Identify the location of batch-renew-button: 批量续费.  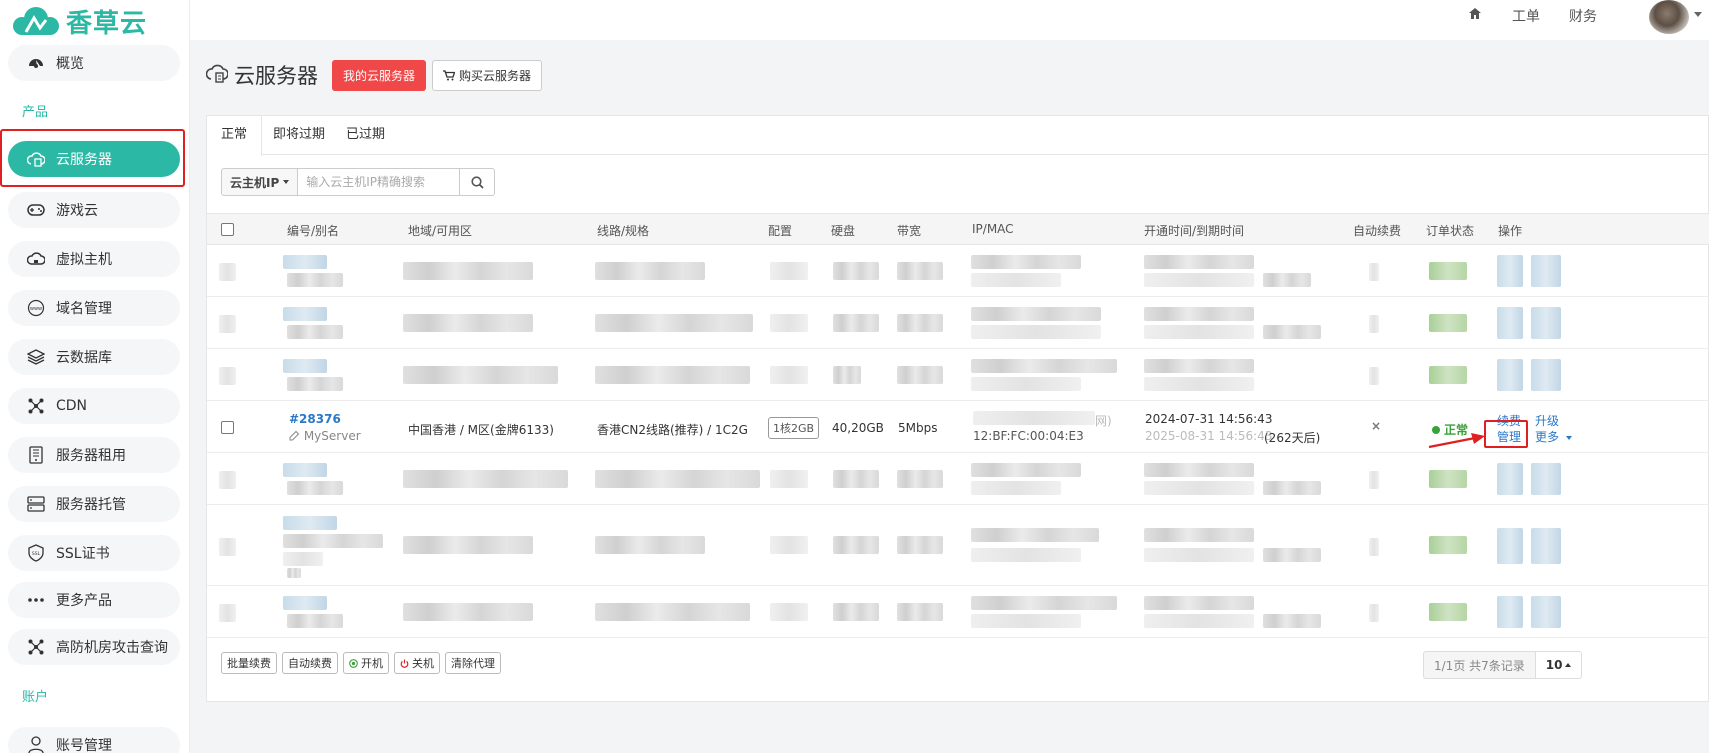
(249, 663).